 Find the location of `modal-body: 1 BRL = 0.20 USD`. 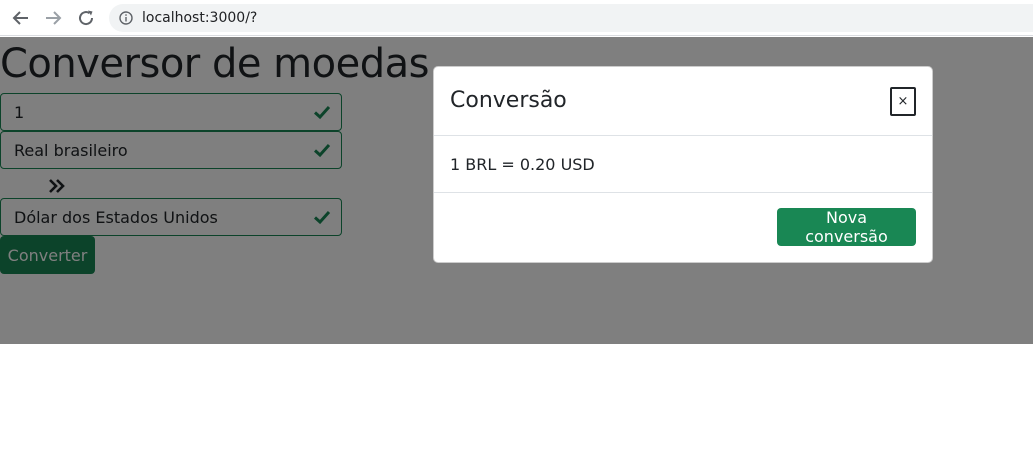

modal-body: 1 BRL = 0.20 USD is located at coordinates (683, 165).